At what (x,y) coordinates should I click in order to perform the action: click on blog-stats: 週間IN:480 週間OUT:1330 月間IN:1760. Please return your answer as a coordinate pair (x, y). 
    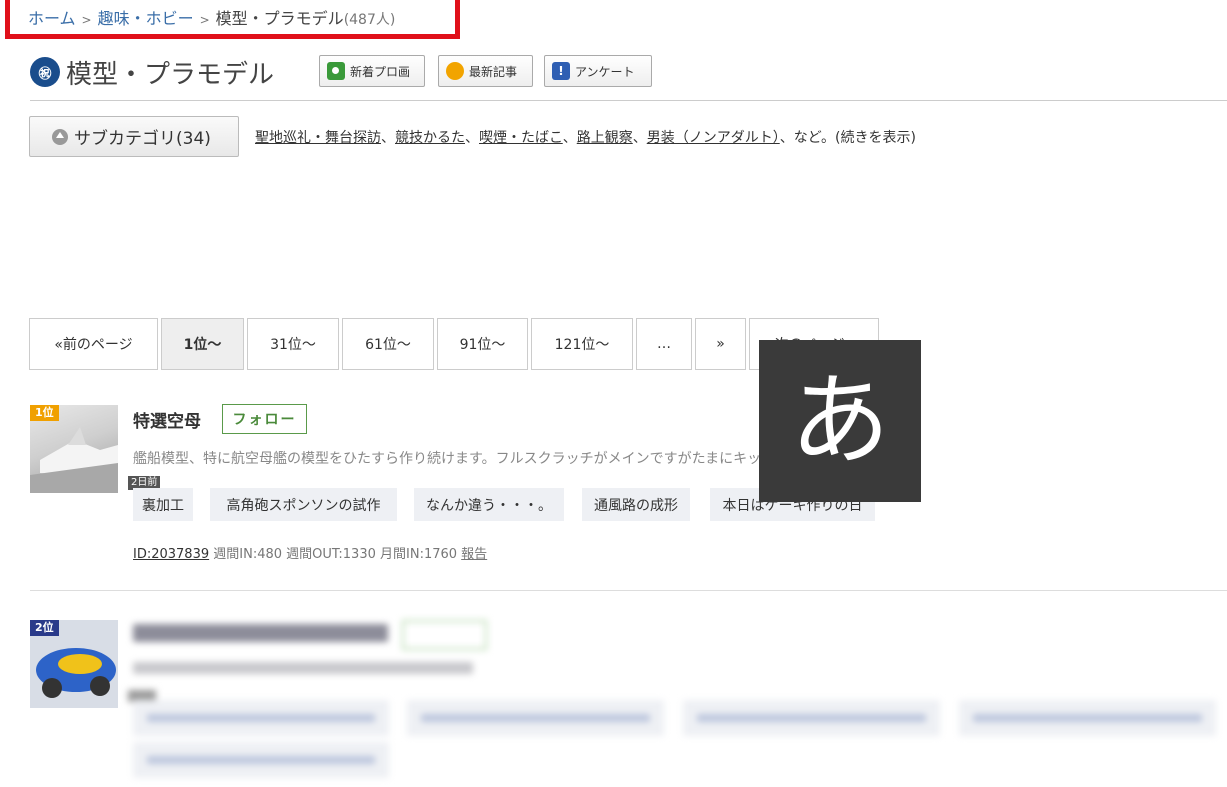
    Looking at the image, I should click on (335, 554).